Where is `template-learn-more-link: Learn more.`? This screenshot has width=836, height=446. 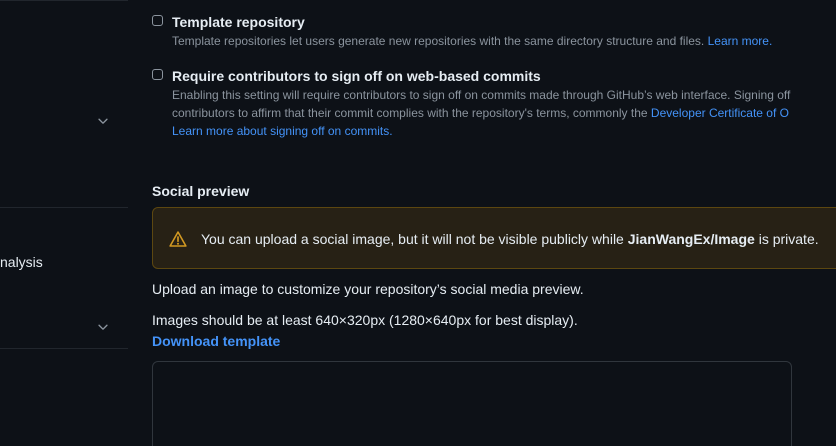
template-learn-more-link: Learn more. is located at coordinates (740, 41).